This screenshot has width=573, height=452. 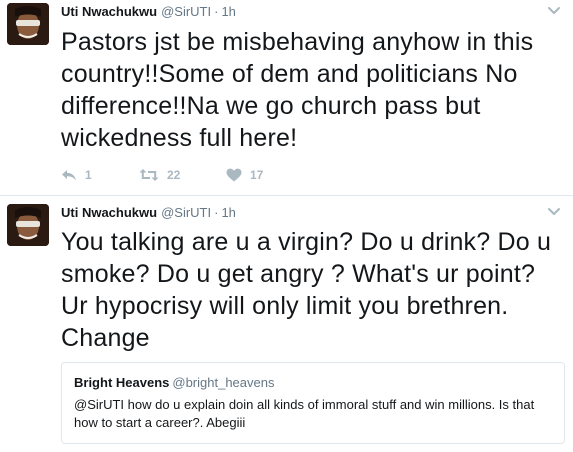 I want to click on heart-icon, so click(x=234, y=175).